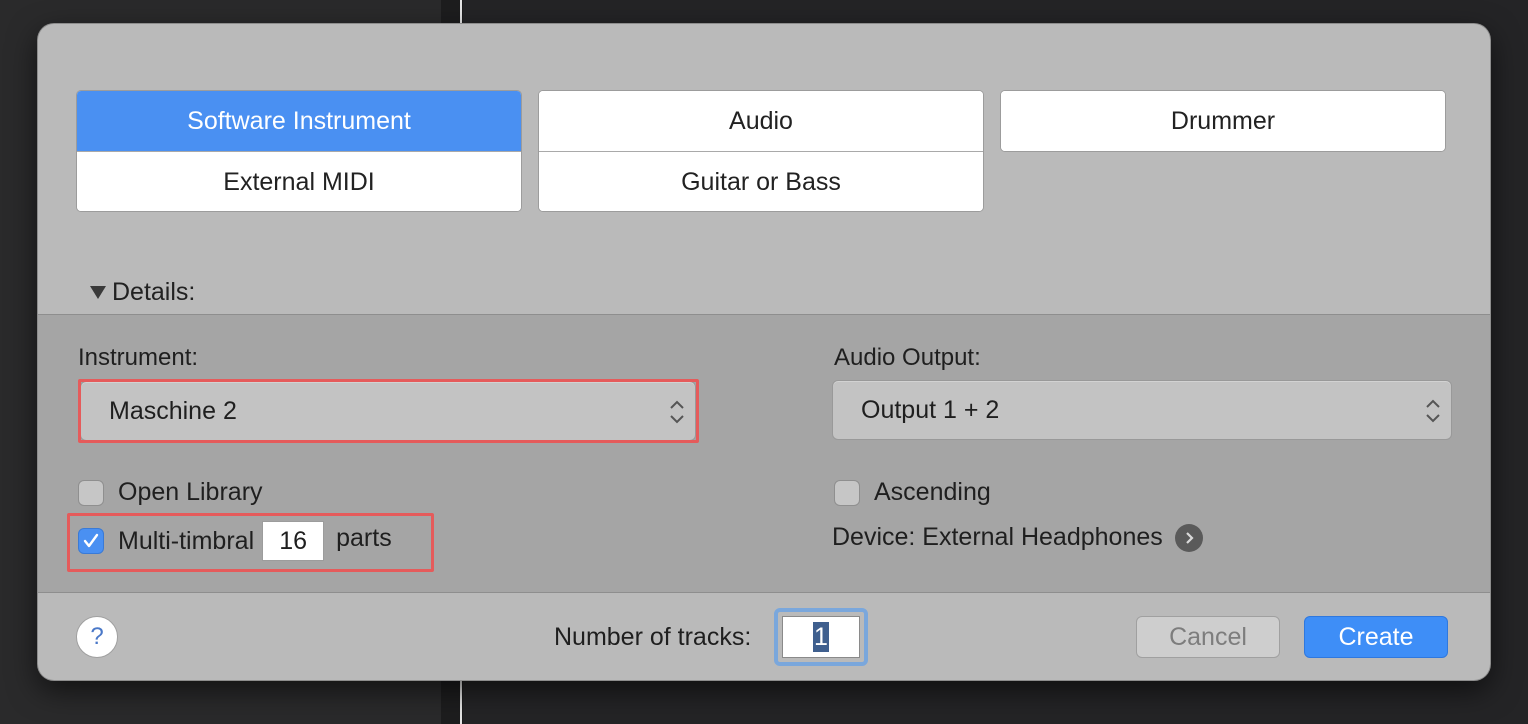 The image size is (1528, 724). What do you see at coordinates (299, 181) in the screenshot?
I see `external-midi-tile: External MIDI` at bounding box center [299, 181].